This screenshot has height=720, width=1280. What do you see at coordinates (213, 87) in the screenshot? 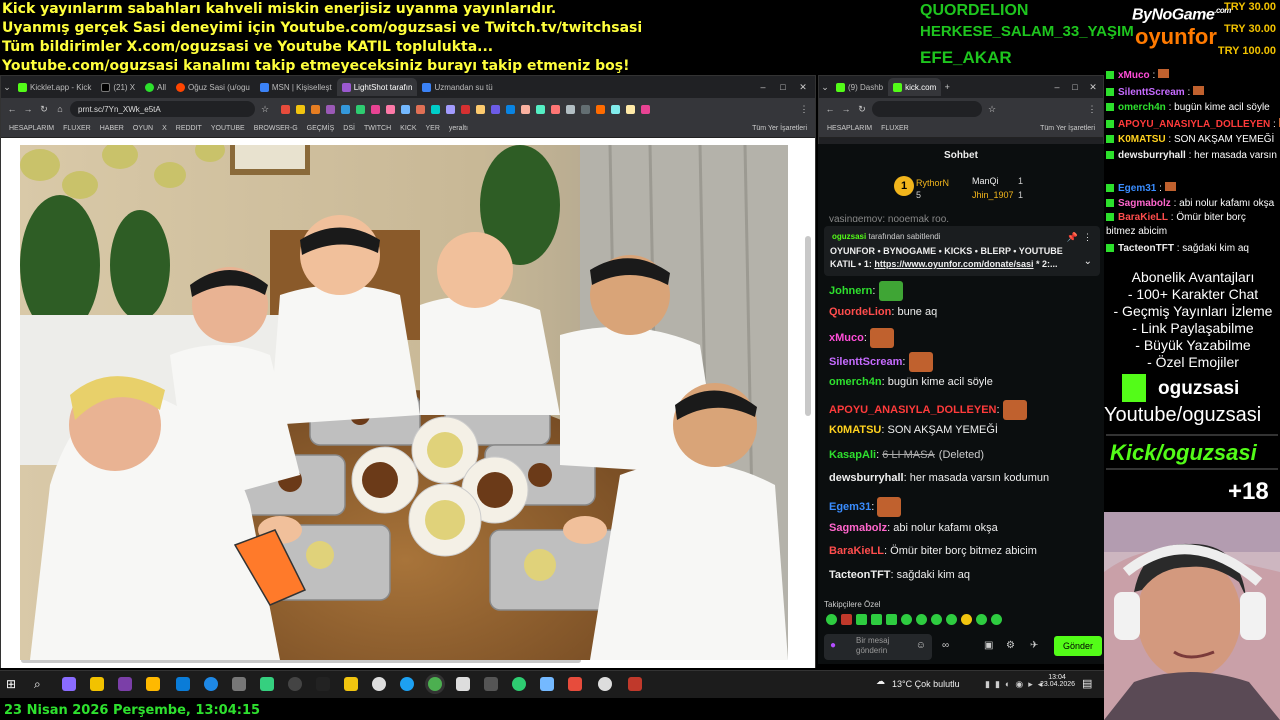
I see `browser-tab: Oğuz Sasi (u/ogu` at bounding box center [213, 87].